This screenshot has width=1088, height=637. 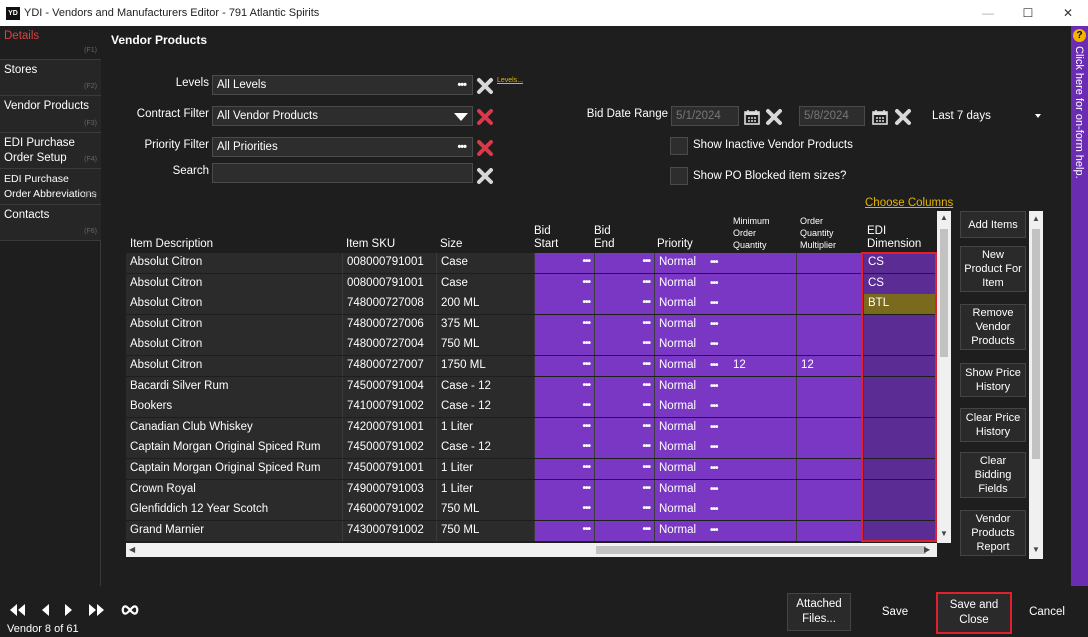 I want to click on scroll-thumb, so click(x=761, y=550).